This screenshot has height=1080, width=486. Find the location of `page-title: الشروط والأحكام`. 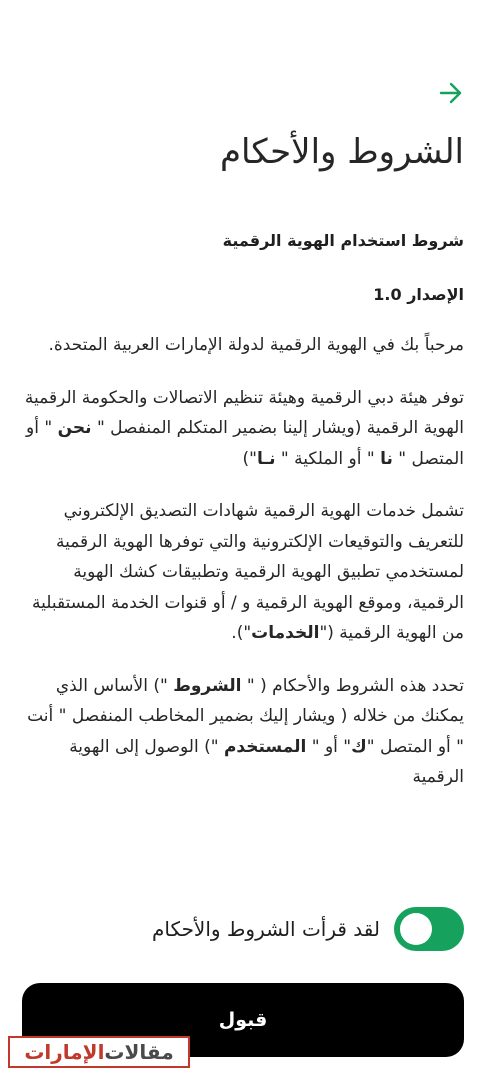

page-title: الشروط والأحكام is located at coordinates (341, 152).